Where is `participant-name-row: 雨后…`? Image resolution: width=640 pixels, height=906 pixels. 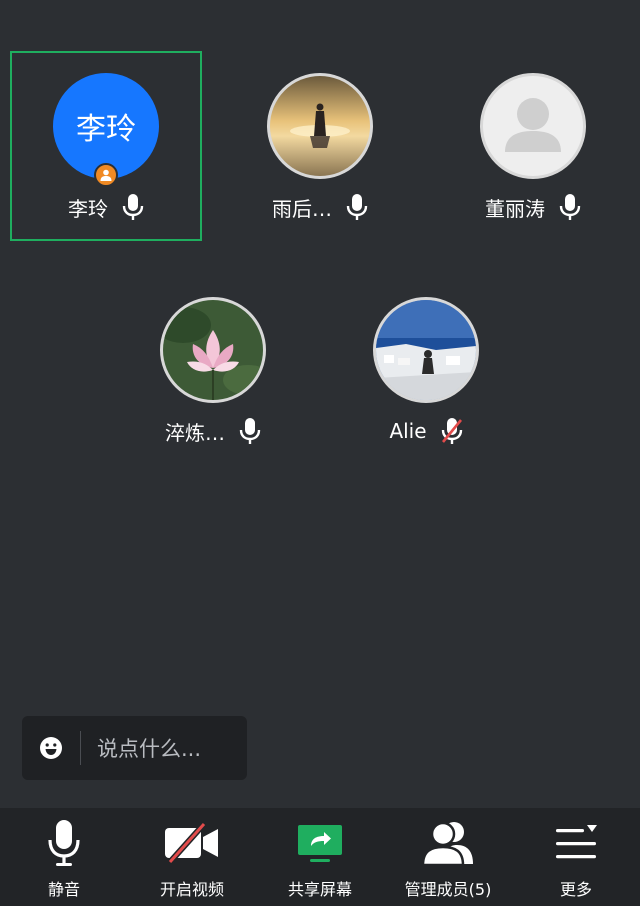
participant-name-row: 雨后… is located at coordinates (320, 207).